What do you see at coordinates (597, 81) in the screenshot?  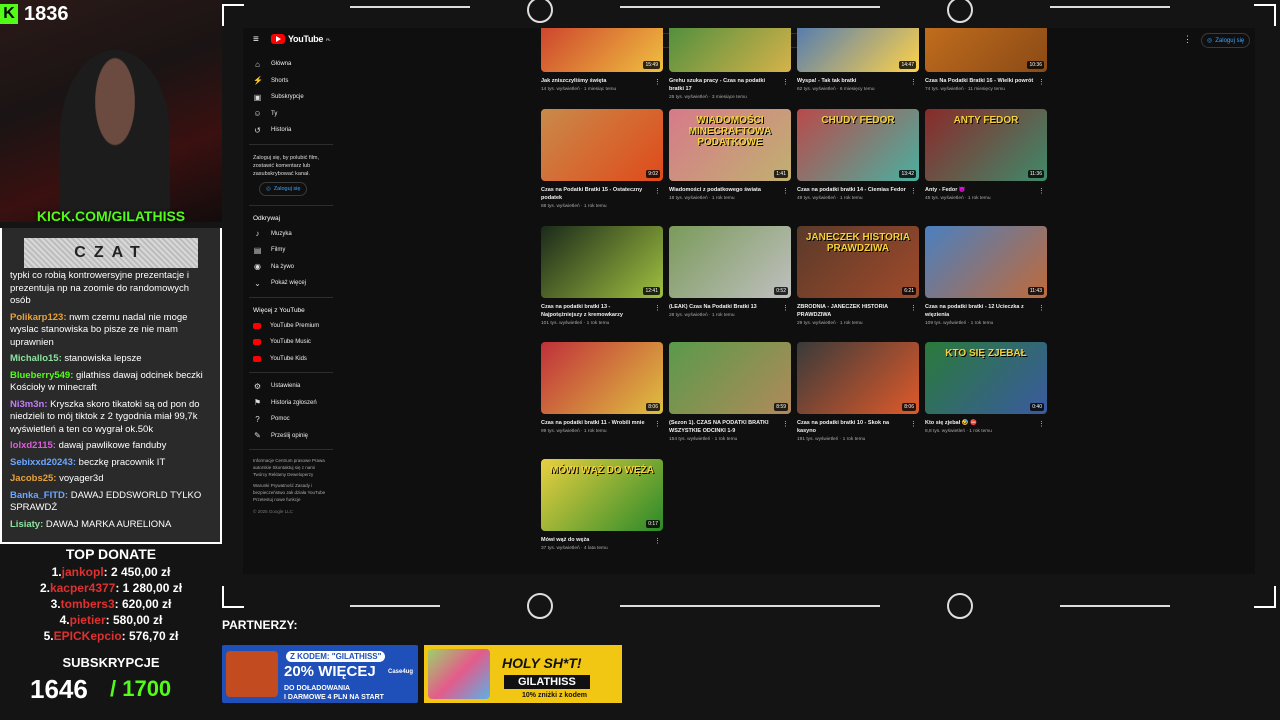 I see `video-title: Jak zniszczyliśmy święta` at bounding box center [597, 81].